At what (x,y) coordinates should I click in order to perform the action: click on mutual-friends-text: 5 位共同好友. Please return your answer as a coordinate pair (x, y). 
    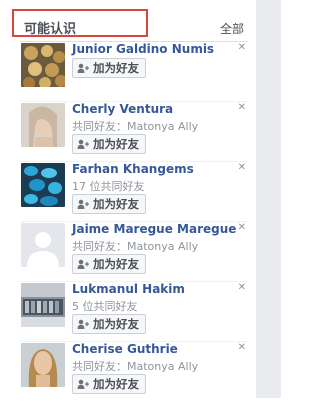
    Looking at the image, I should click on (105, 306).